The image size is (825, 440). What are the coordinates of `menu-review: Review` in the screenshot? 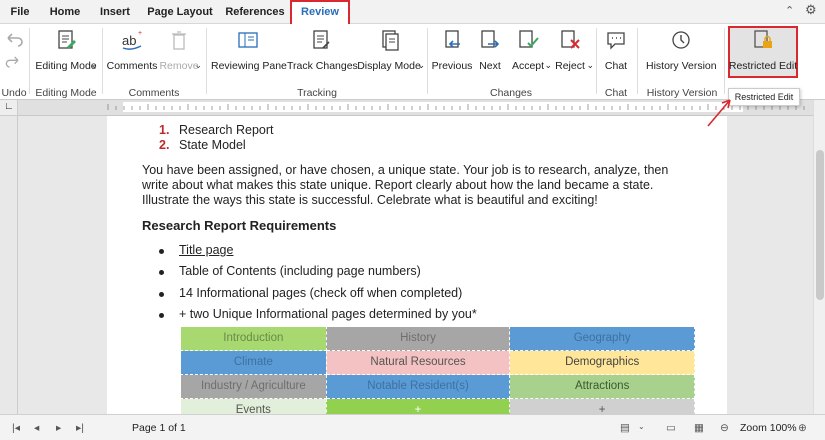 It's located at (320, 12).